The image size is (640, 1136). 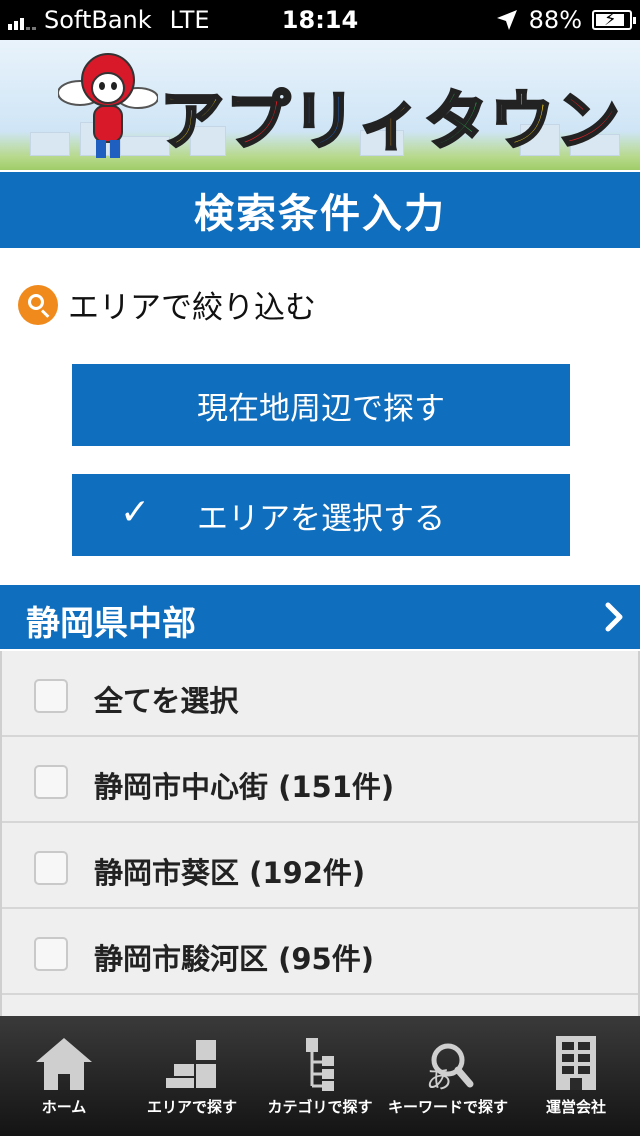 What do you see at coordinates (320, 617) in the screenshot?
I see `region-header: 静岡県中部` at bounding box center [320, 617].